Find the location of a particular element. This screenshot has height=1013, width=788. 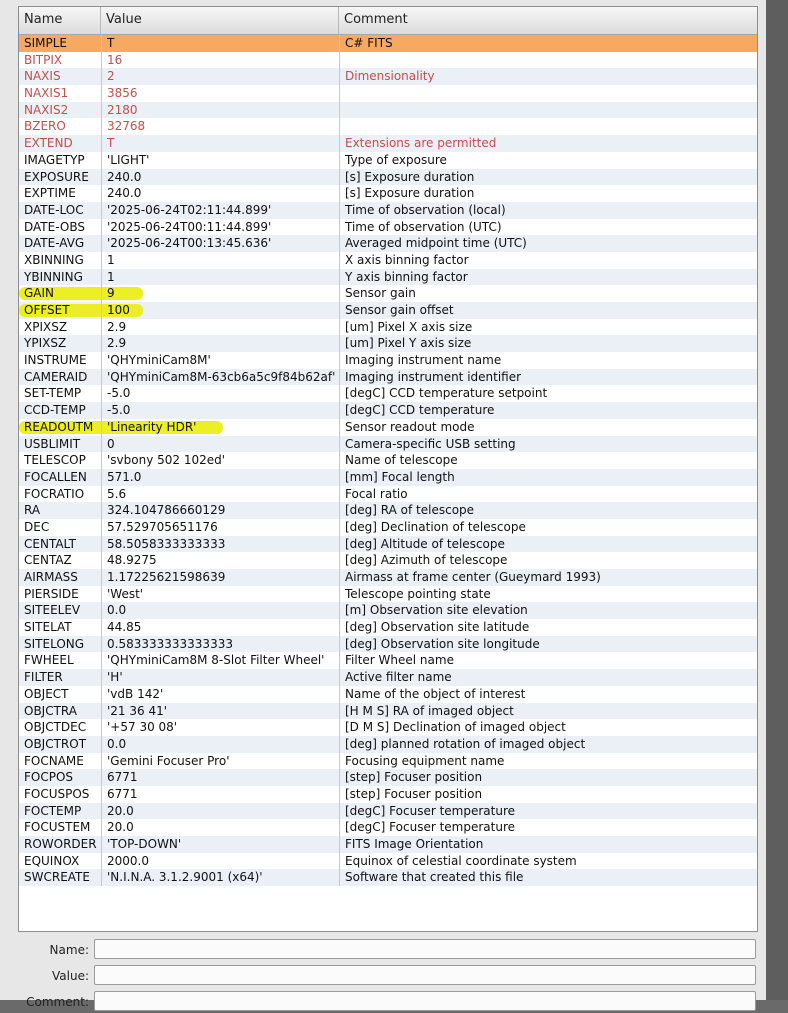

comment-label: Comment: is located at coordinates (57, 1002).